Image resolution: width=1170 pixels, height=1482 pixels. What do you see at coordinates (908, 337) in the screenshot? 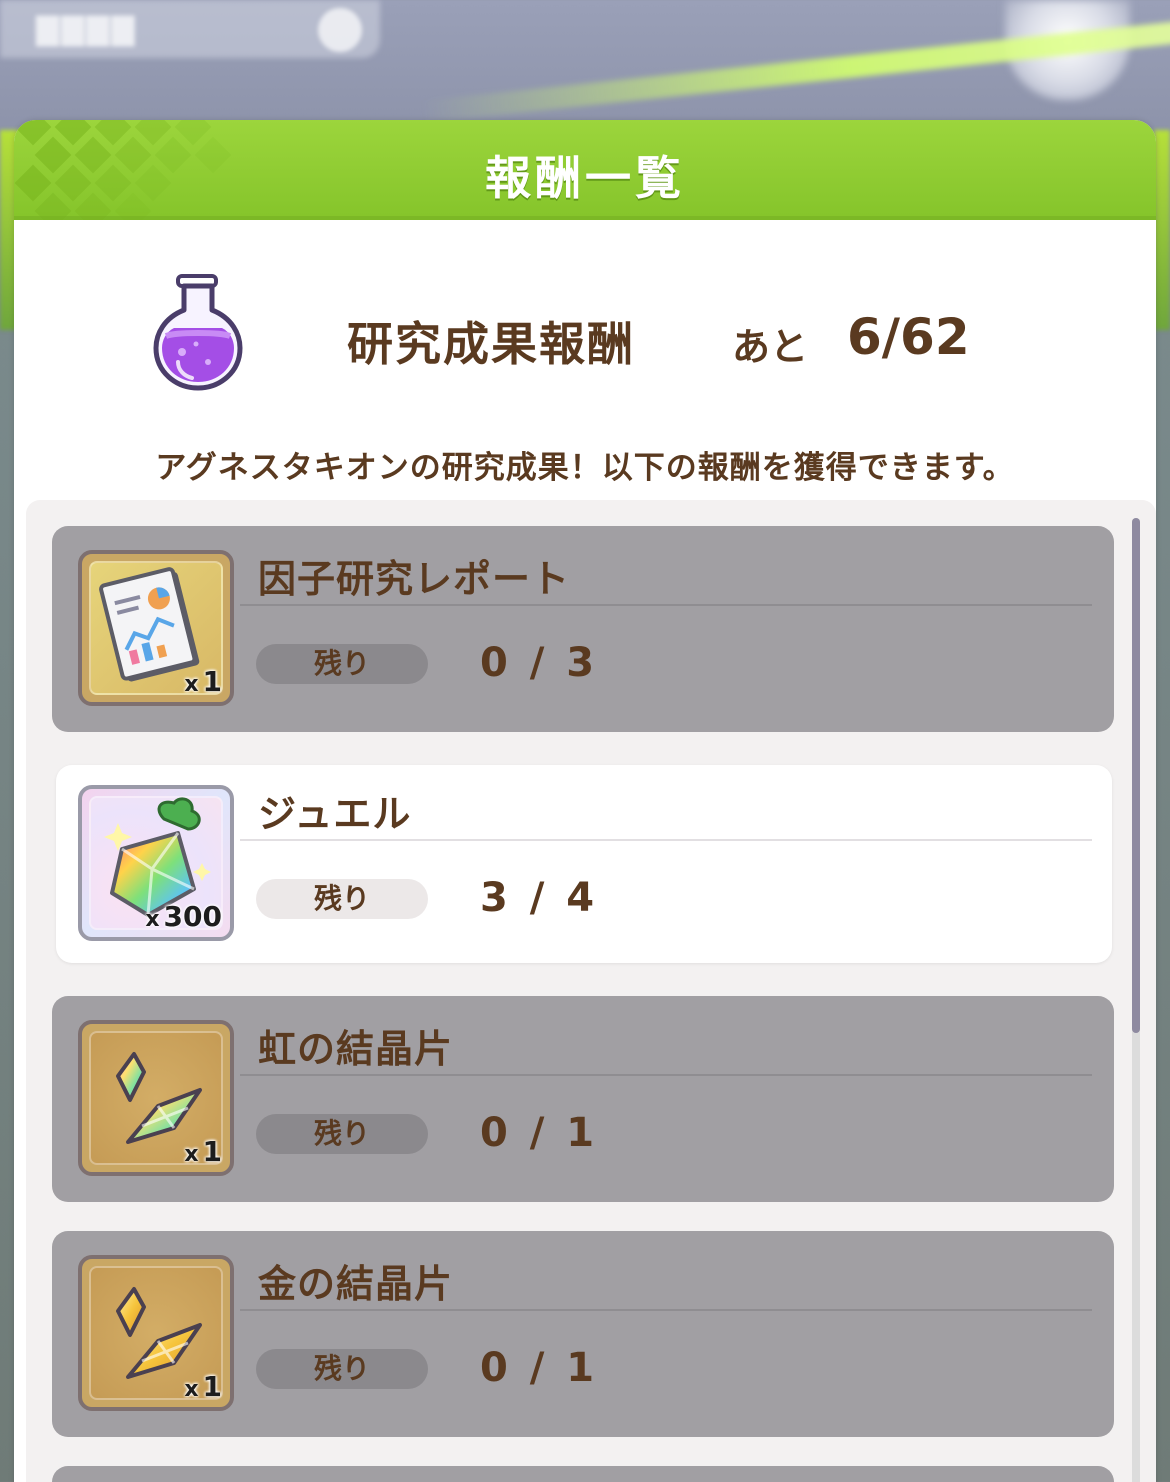
I see `remaining-value: 6/62` at bounding box center [908, 337].